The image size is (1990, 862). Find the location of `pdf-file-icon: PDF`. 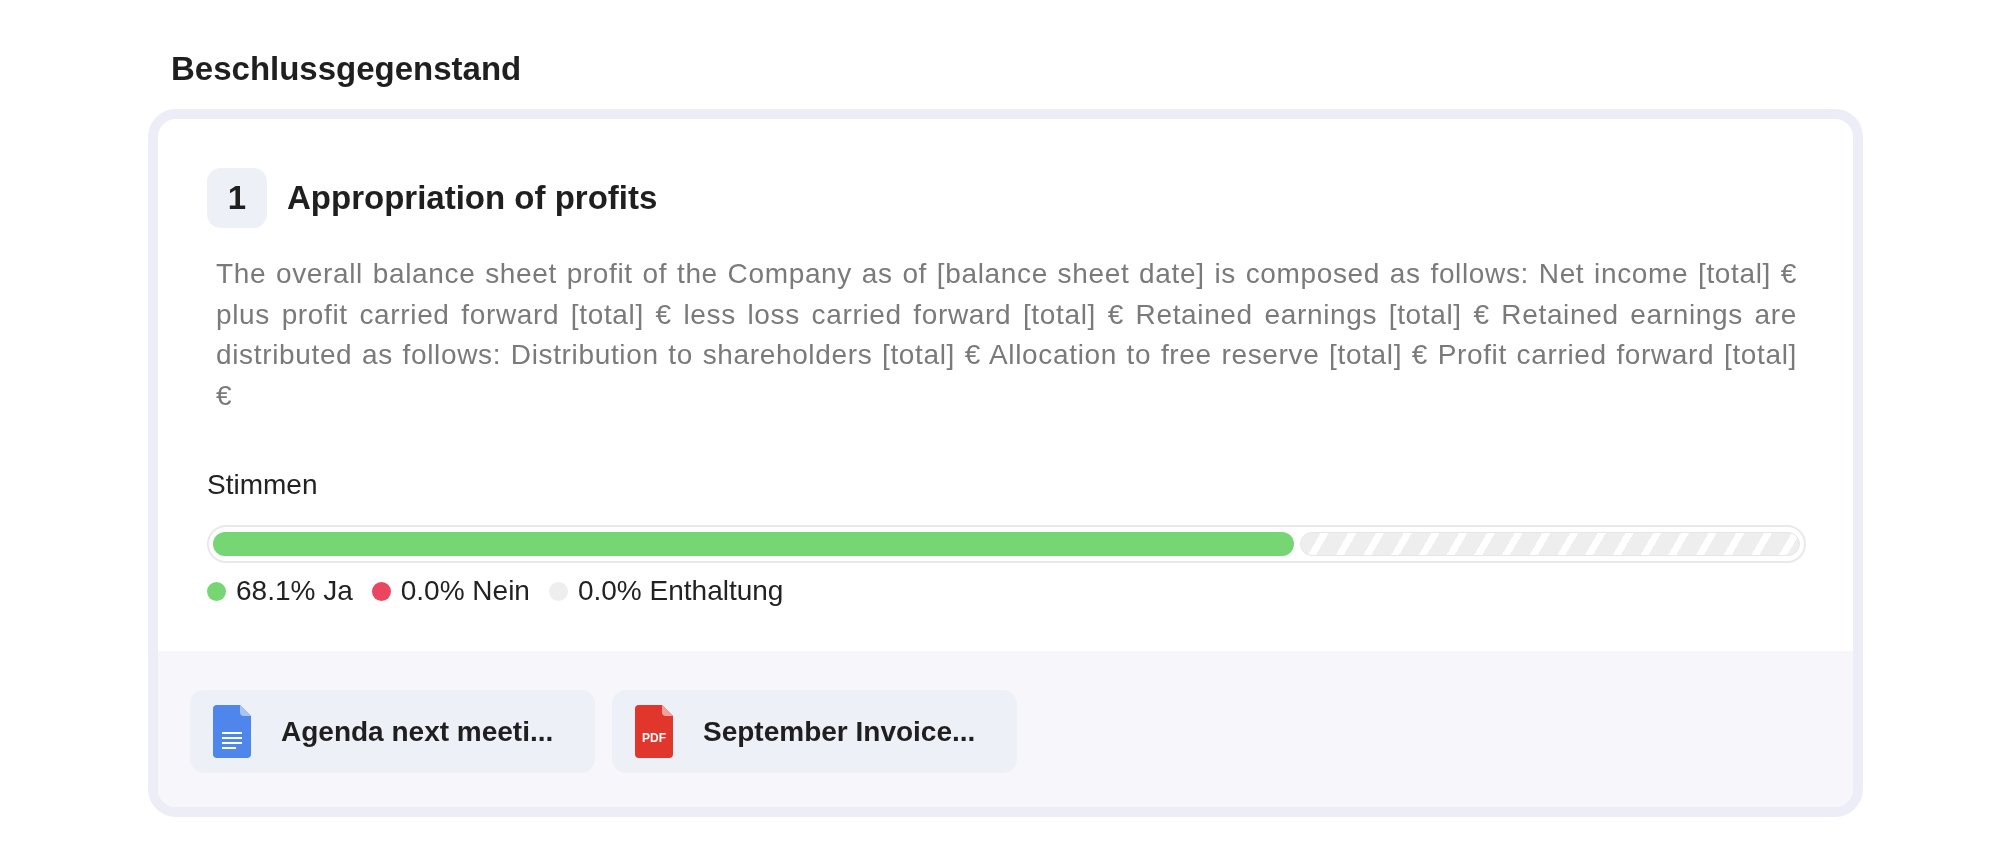

pdf-file-icon: PDF is located at coordinates (654, 732).